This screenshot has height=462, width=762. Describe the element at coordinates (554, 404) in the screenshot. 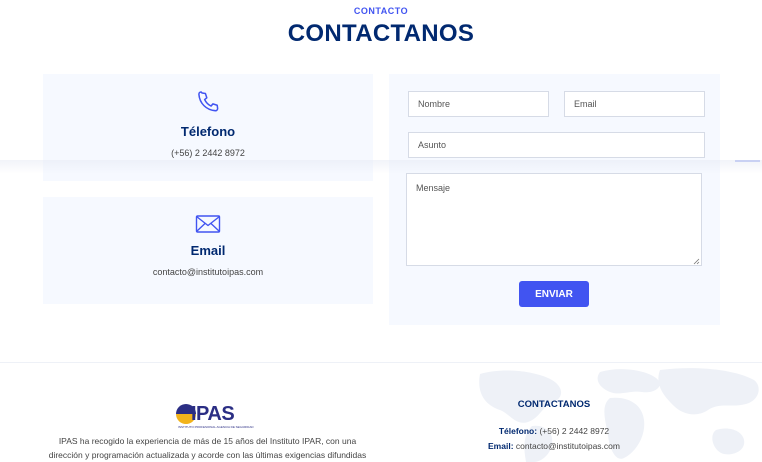

I see `footer-contact-title: CONTACTANOS` at that location.